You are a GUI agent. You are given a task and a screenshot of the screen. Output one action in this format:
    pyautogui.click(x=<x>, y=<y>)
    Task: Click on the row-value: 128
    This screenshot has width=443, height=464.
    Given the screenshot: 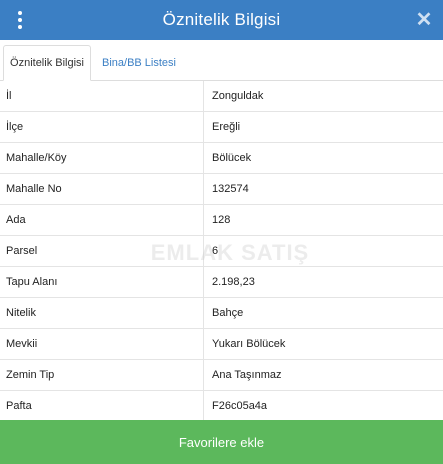 What is the action you would take?
    pyautogui.click(x=221, y=220)
    